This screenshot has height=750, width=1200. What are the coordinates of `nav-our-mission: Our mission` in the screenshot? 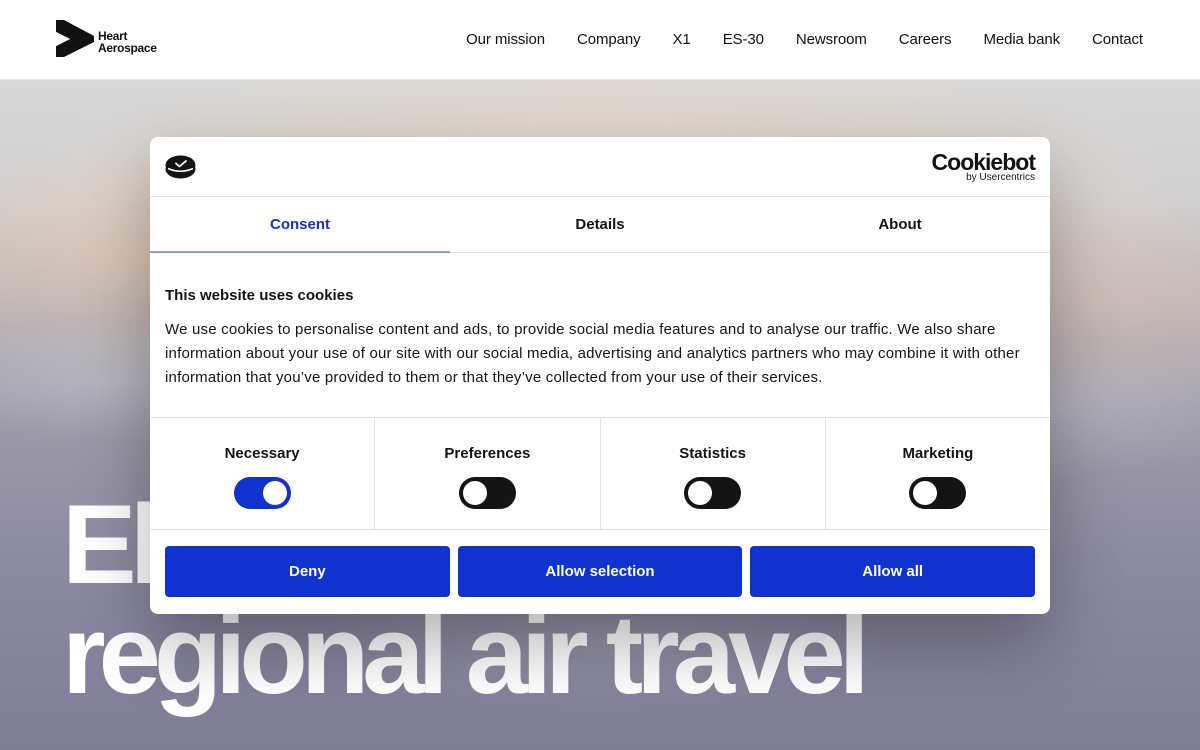 It's located at (505, 39).